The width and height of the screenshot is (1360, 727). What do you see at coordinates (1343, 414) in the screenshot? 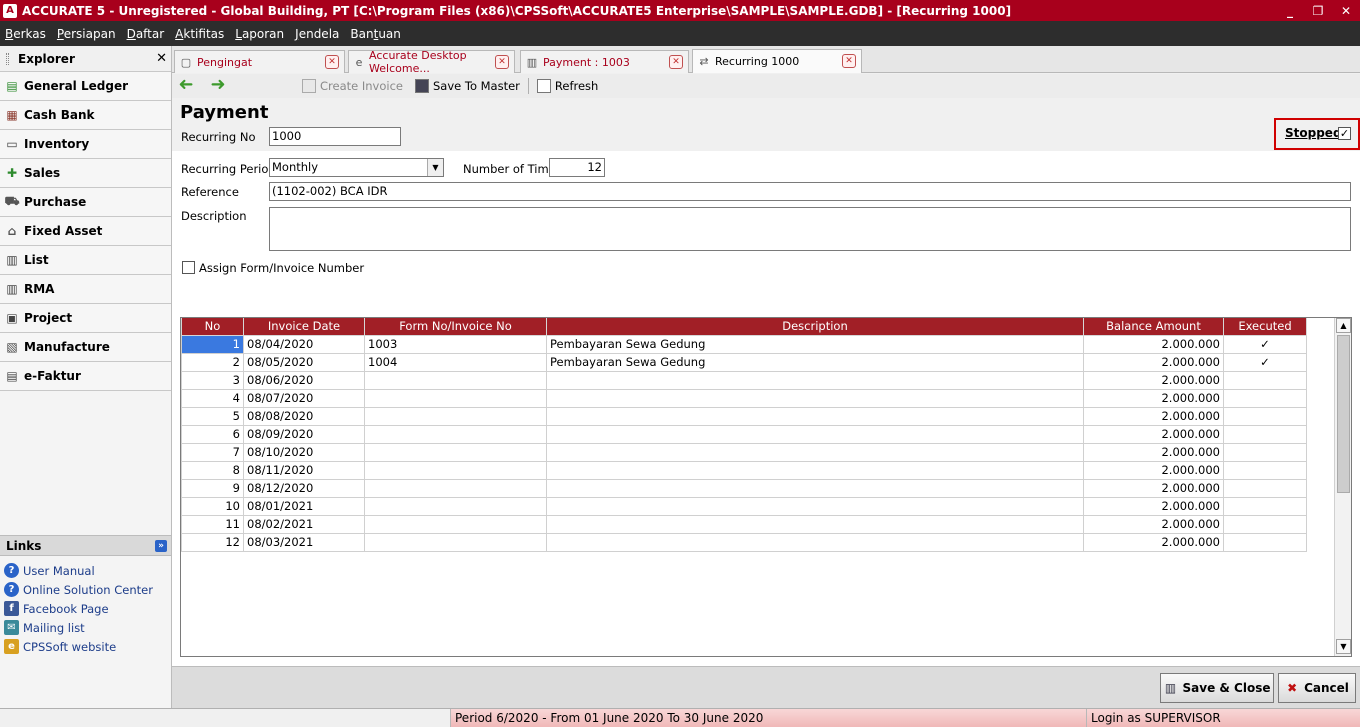
I see `scroll-thumb` at bounding box center [1343, 414].